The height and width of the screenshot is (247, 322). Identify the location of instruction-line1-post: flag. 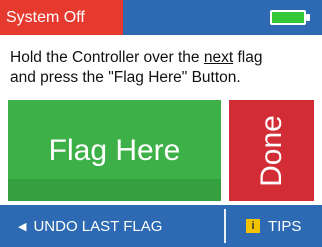
(248, 57).